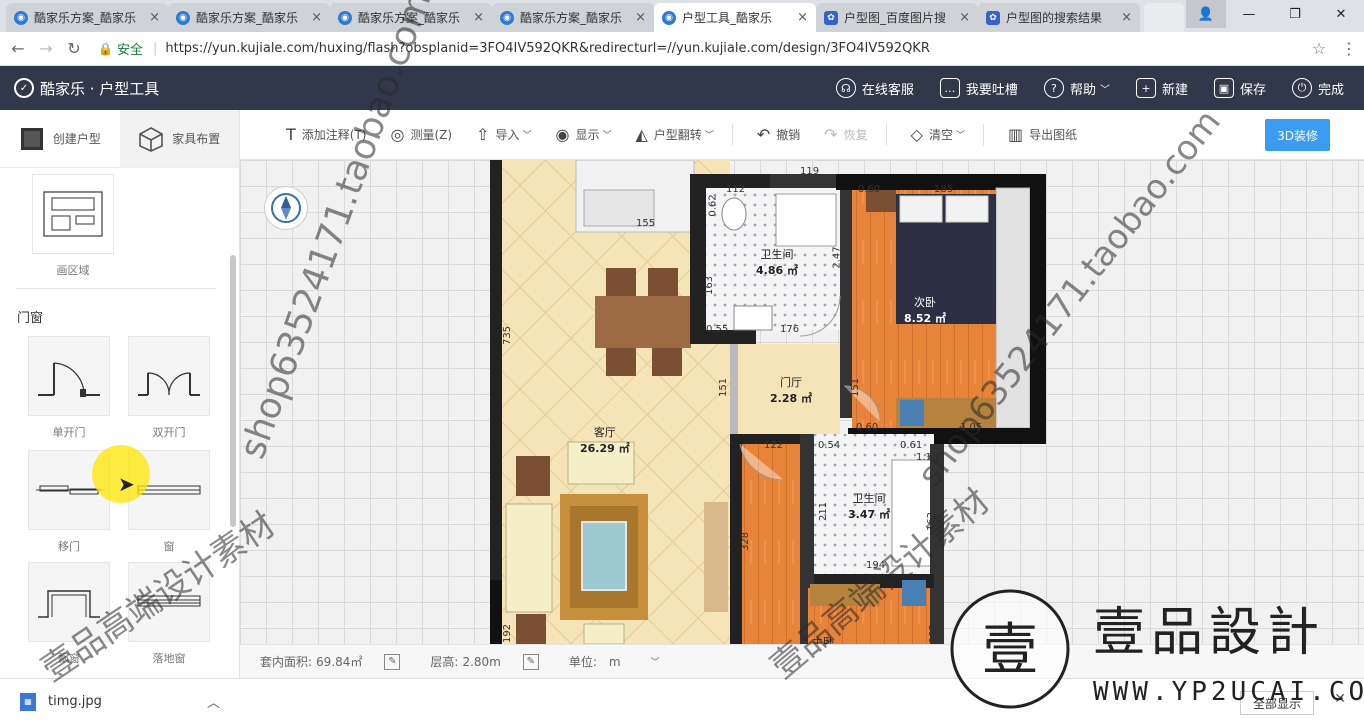 Image resolution: width=1364 pixels, height=724 pixels. What do you see at coordinates (1349, 48) in the screenshot?
I see `browser-menu-icon: ⋮` at bounding box center [1349, 48].